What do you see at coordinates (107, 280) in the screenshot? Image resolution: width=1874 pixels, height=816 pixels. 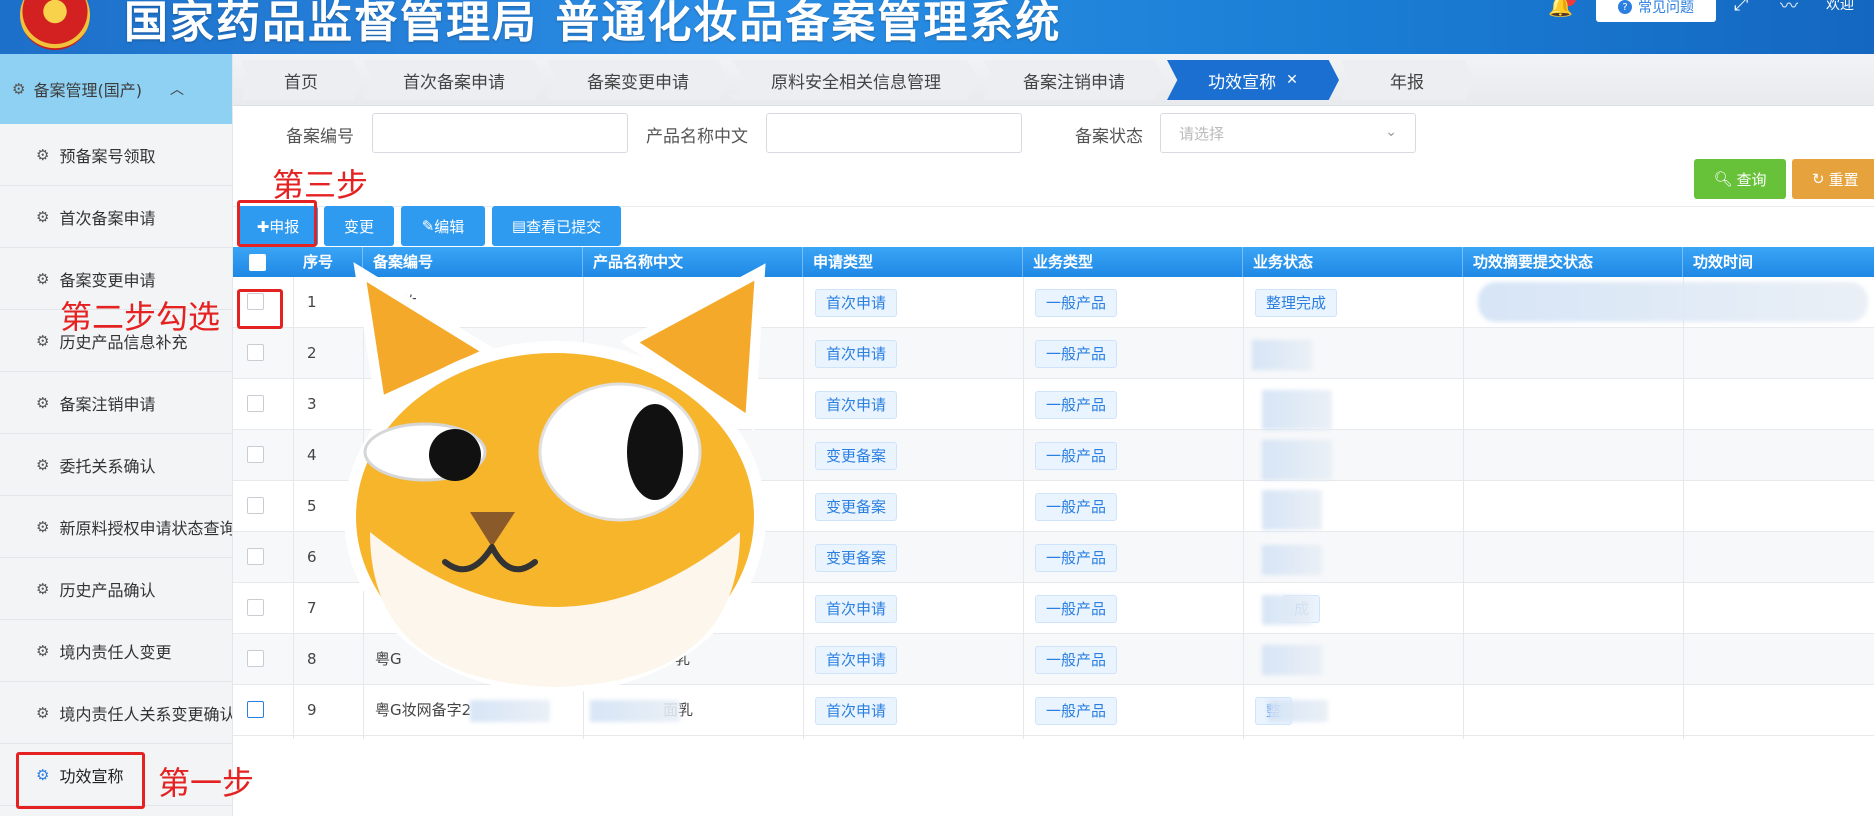 I see `sidebar-item-label: 备案变更申请` at bounding box center [107, 280].